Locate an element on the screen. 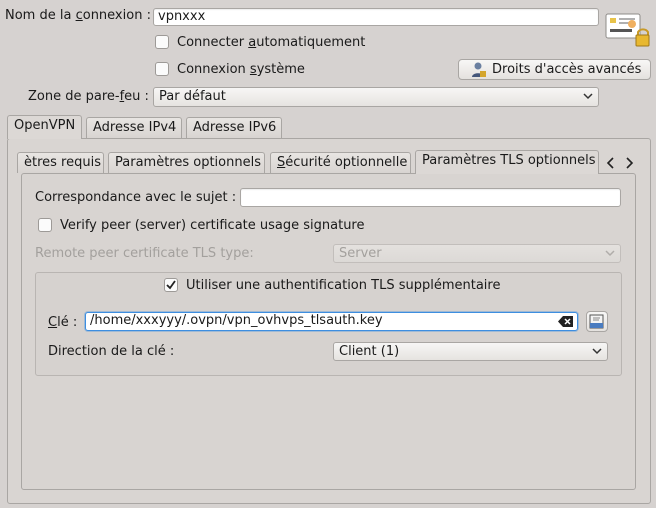  tab-tls-optional-label: Paramètres TLS optionnels is located at coordinates (509, 160).